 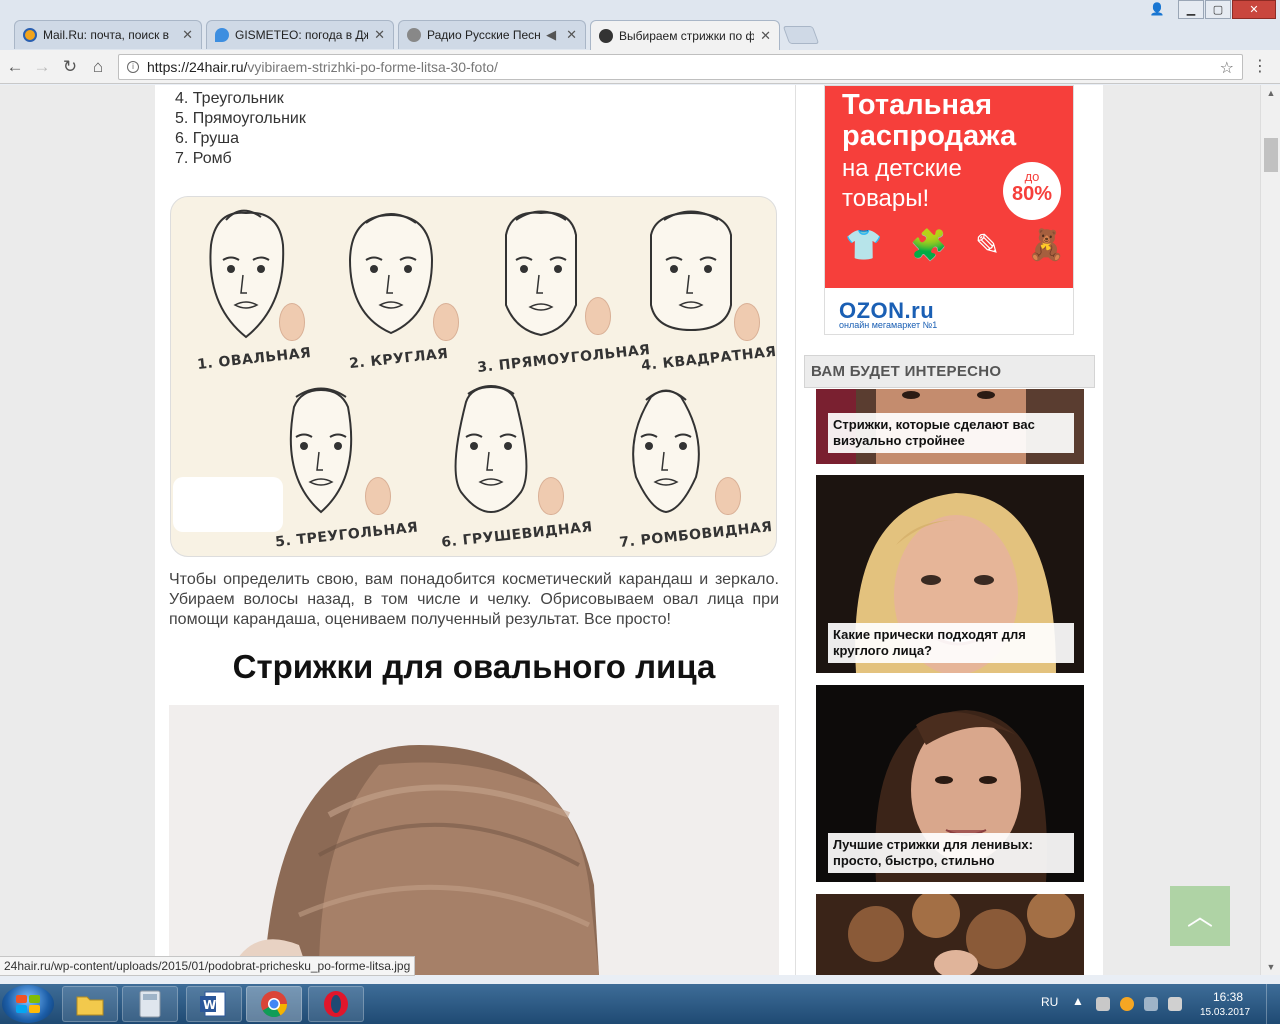 I want to click on home-icon: ⌂, so click(x=98, y=67).